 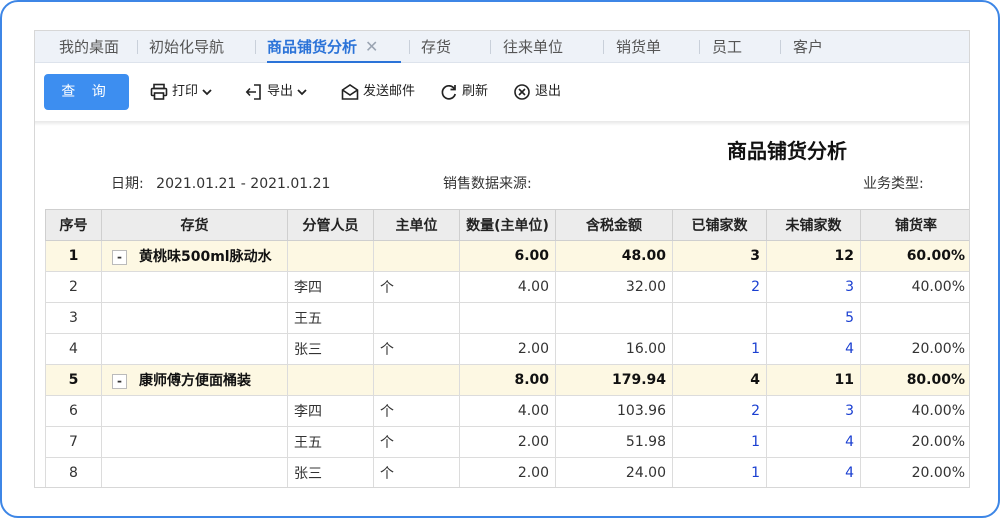 I want to click on export-button: 导出, so click(x=276, y=92).